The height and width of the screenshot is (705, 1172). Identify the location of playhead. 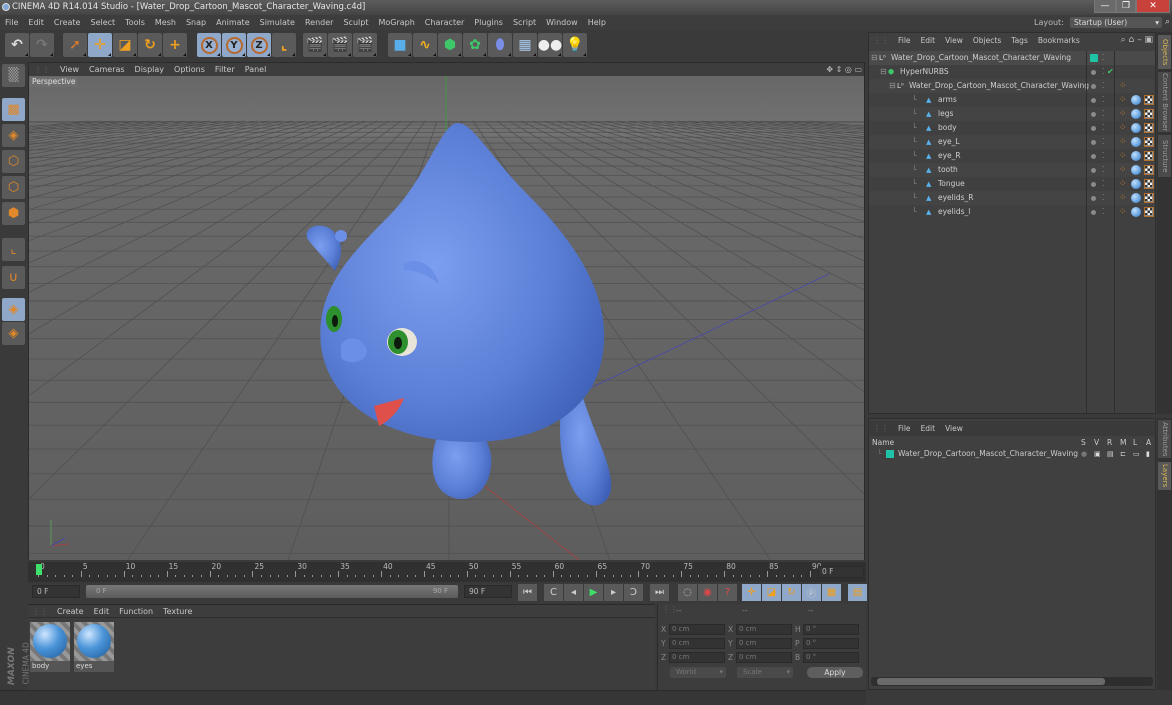
(39, 569).